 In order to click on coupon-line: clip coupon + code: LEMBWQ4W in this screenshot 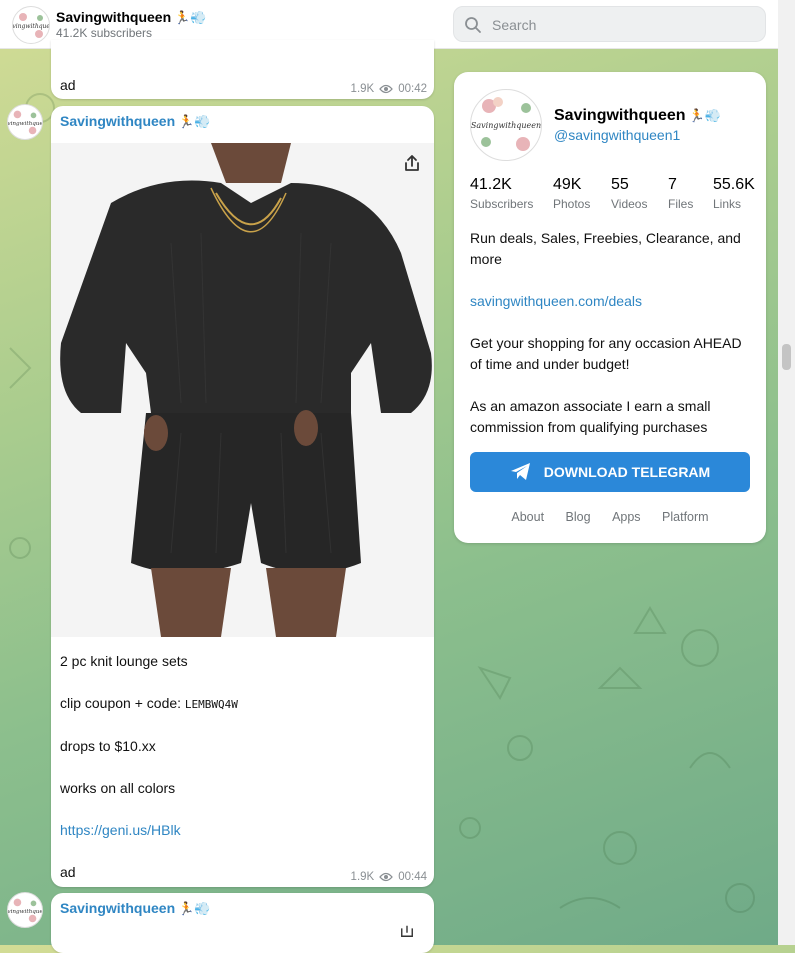, I will do `click(149, 703)`.